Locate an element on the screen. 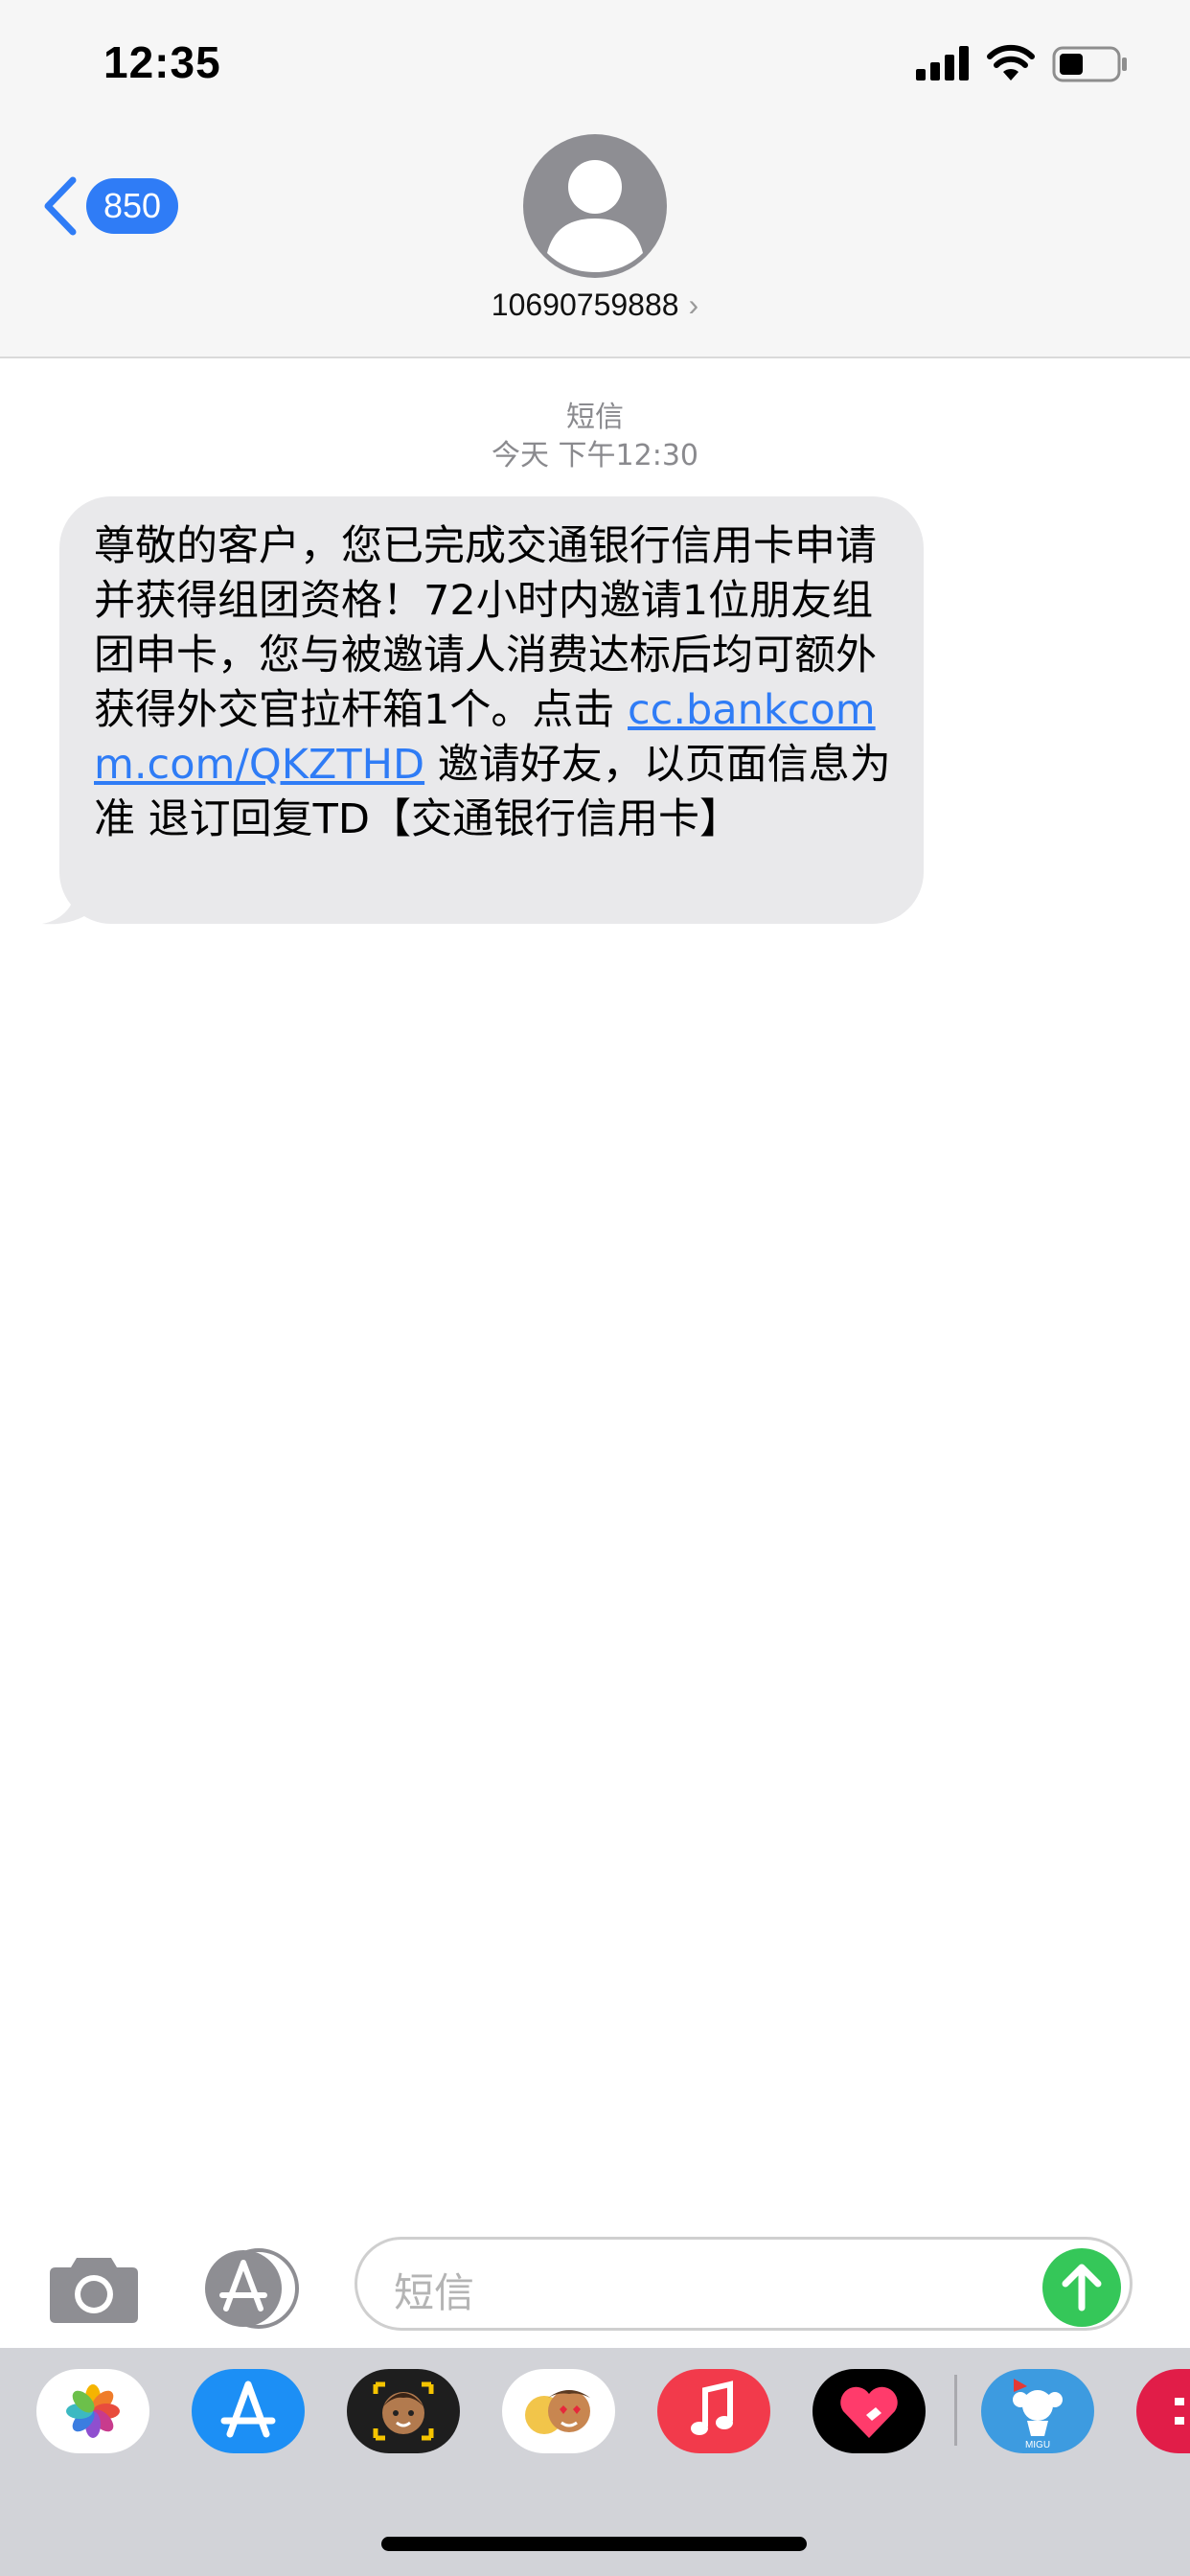 The height and width of the screenshot is (2576, 1190). migu-icon: MIGU is located at coordinates (1038, 2411).